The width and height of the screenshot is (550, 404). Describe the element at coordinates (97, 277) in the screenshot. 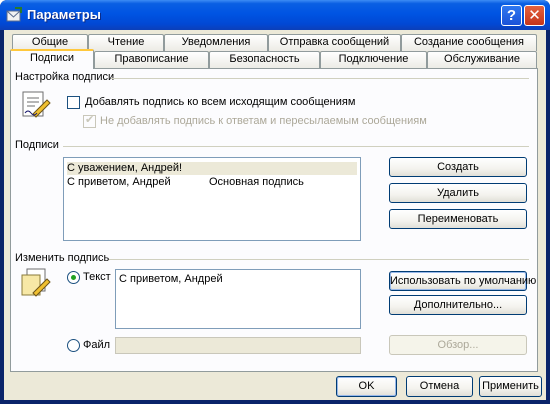

I see `text-radio-label: Текст` at that location.